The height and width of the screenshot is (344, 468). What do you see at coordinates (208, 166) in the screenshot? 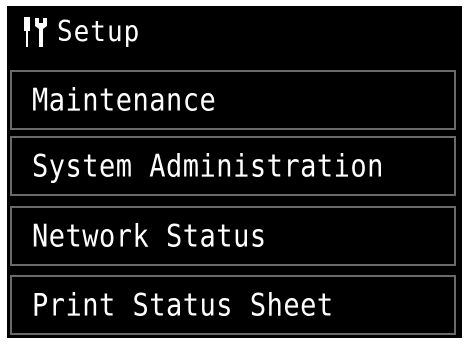
I see `menu-item-label: System Administration` at bounding box center [208, 166].